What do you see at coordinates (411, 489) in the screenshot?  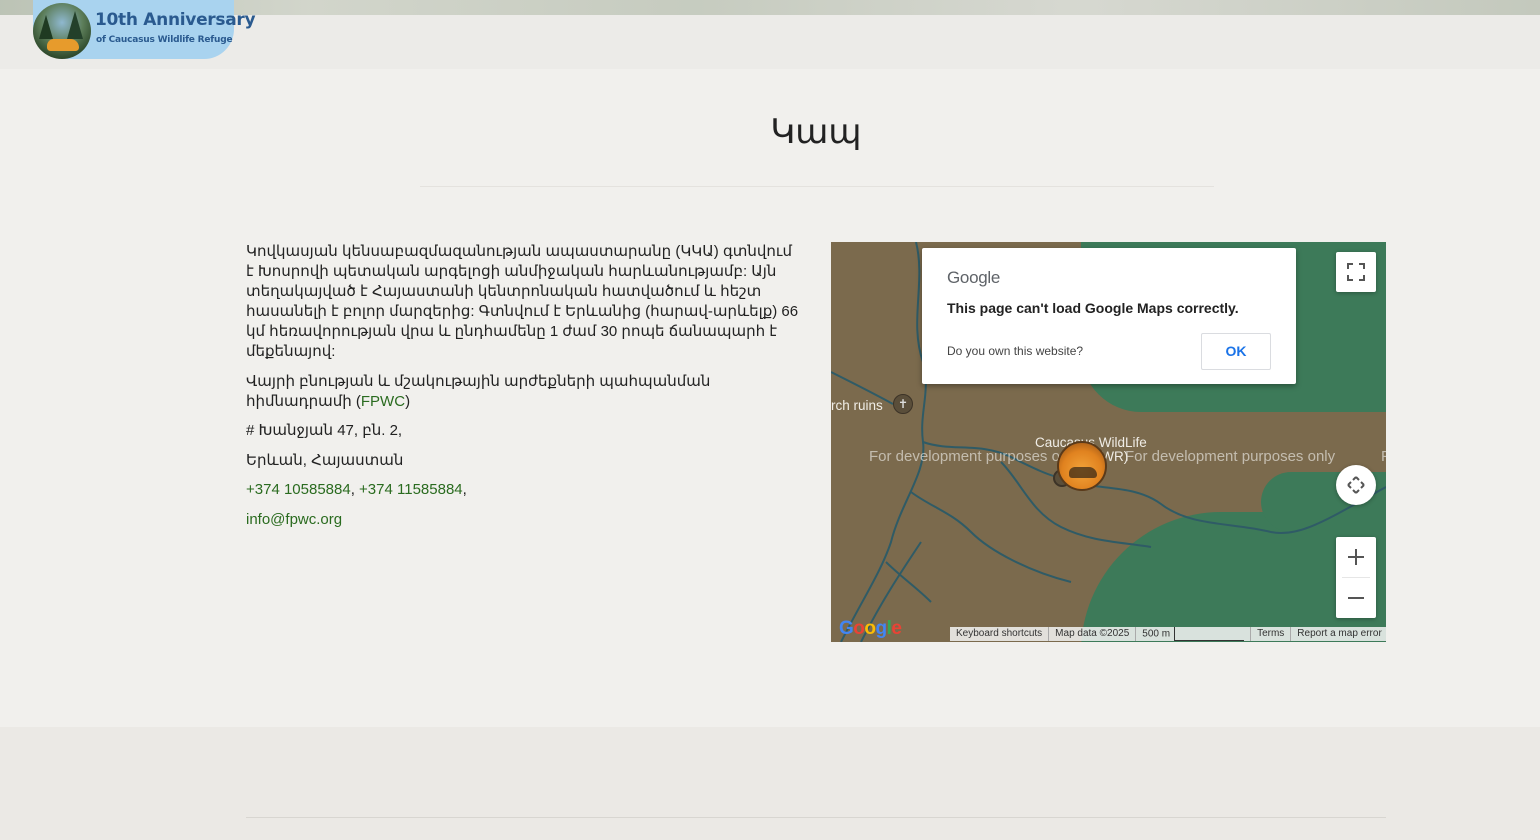 I see `phone-link-2: +374 11585884` at bounding box center [411, 489].